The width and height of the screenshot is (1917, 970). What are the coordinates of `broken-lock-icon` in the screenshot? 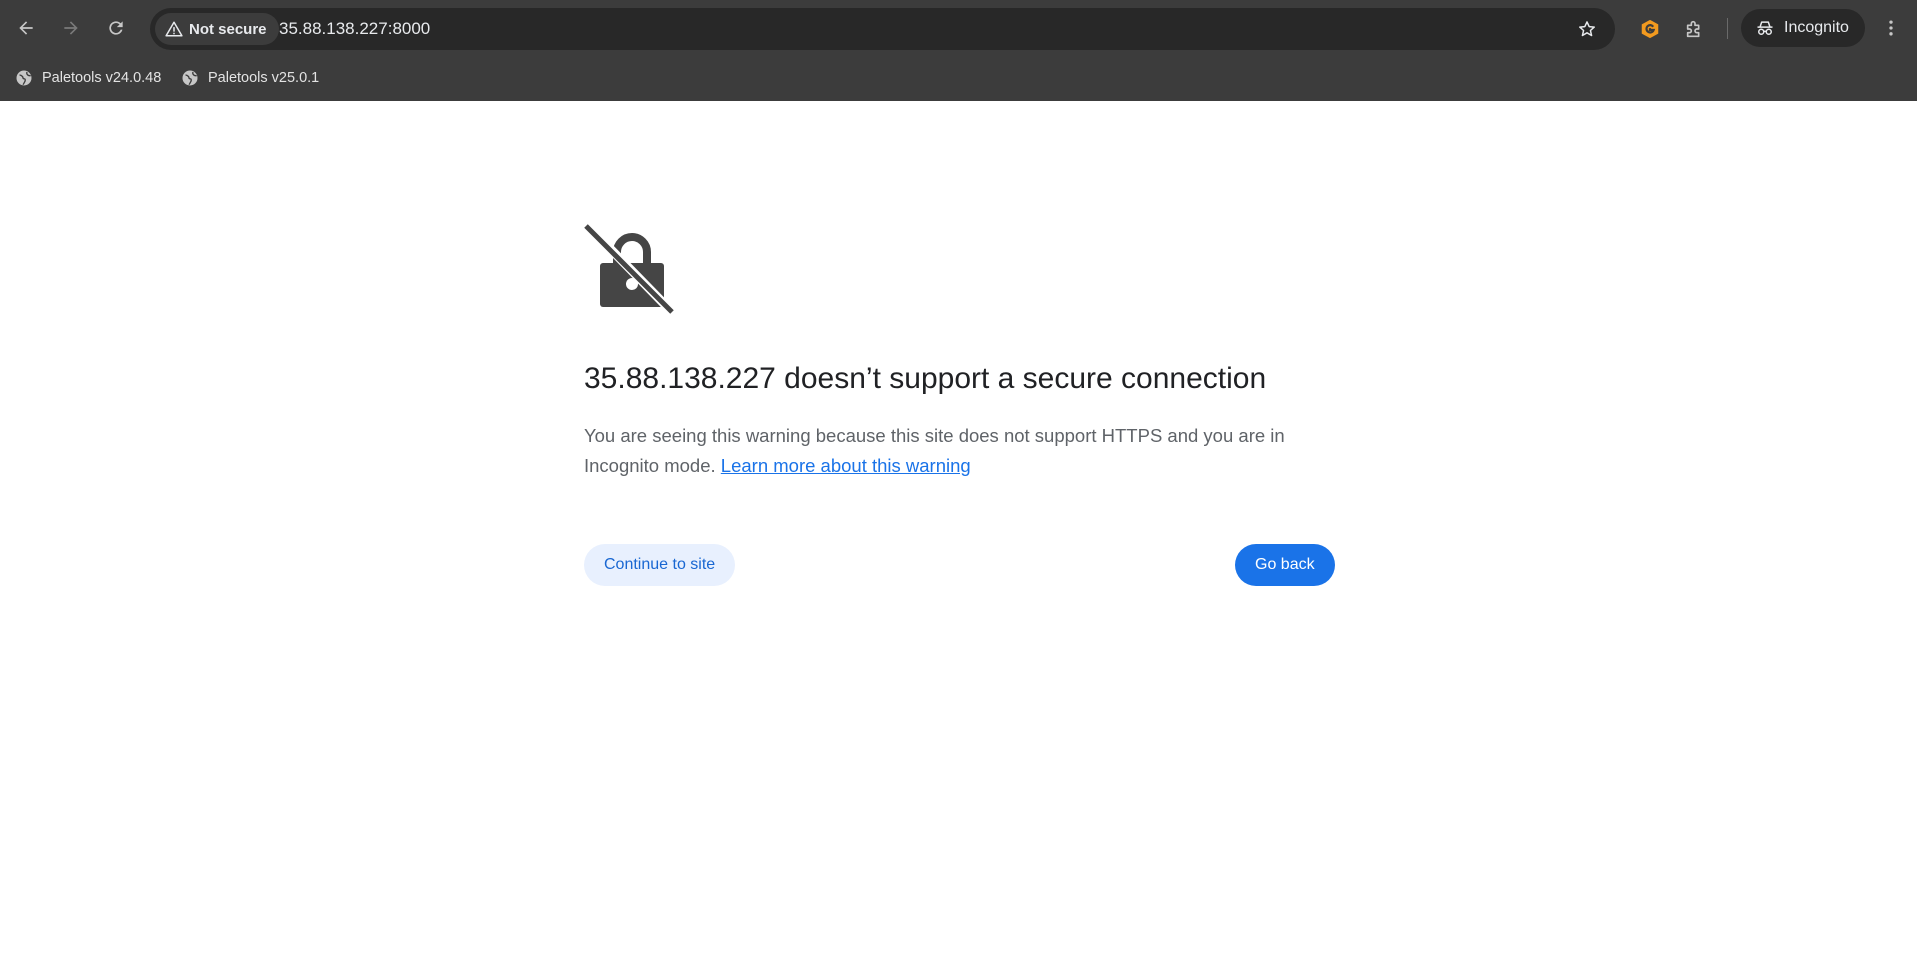 It's located at (630, 268).